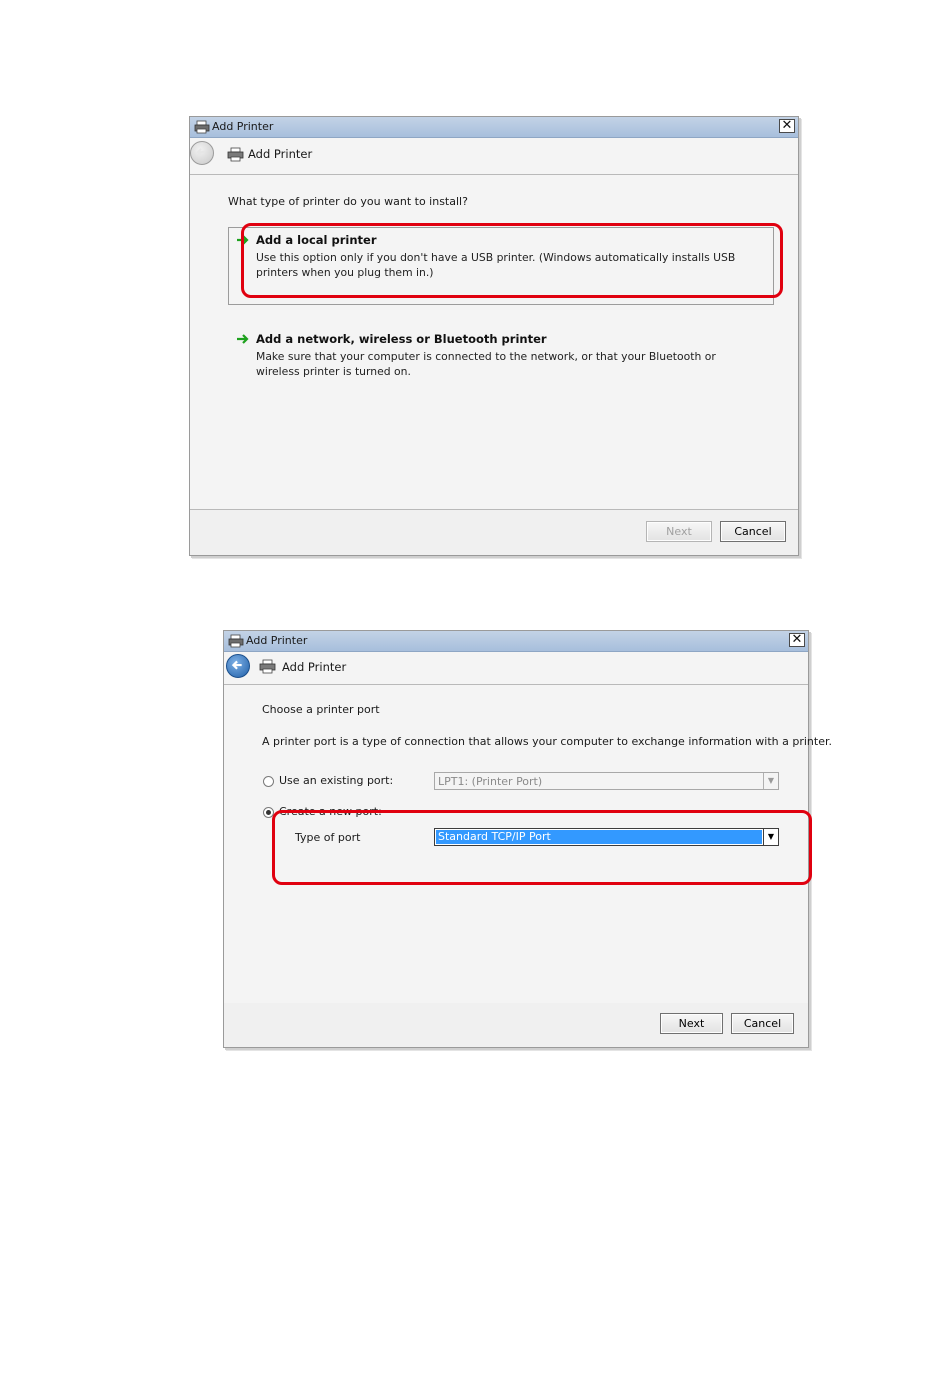 The width and height of the screenshot is (950, 1388). Describe the element at coordinates (321, 709) in the screenshot. I see `heading: Choose a printer port` at that location.